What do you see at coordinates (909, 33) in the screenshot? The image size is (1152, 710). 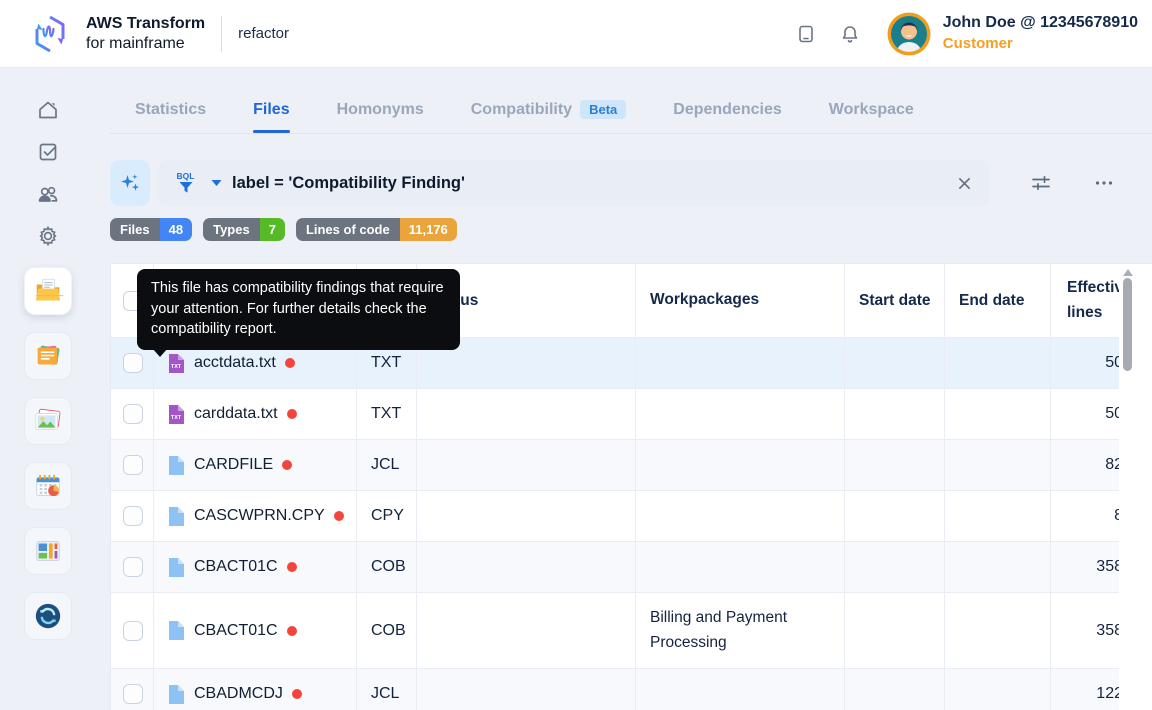 I see `avatar` at bounding box center [909, 33].